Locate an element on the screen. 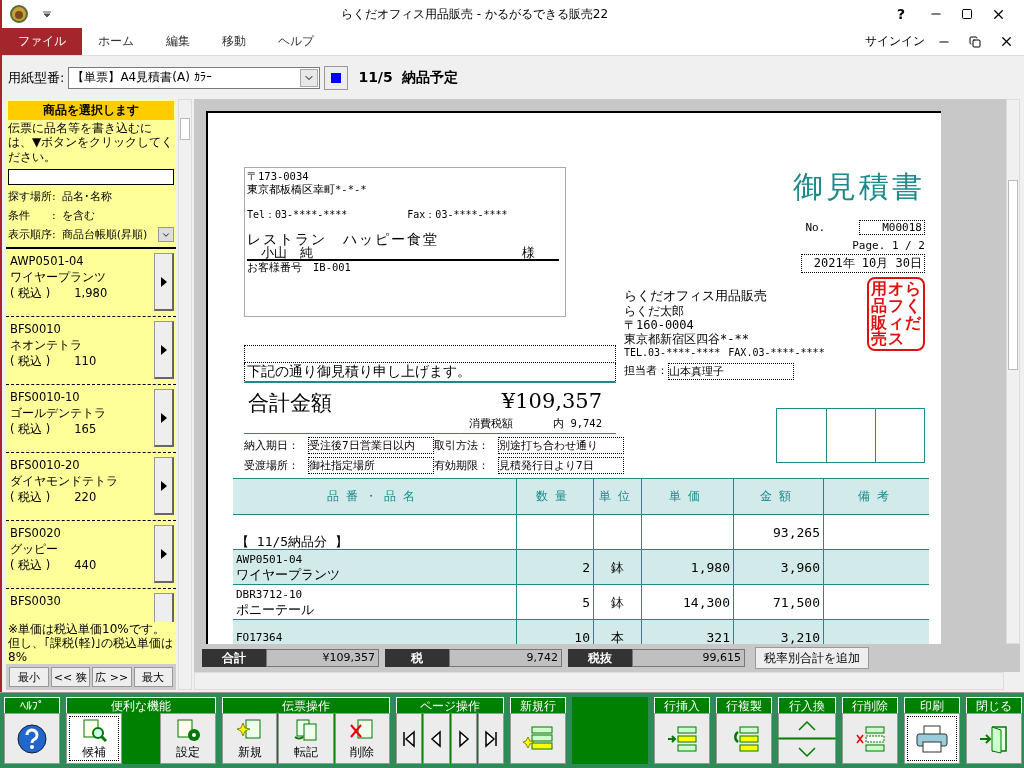 The width and height of the screenshot is (1024, 768). menu-tab: ファイル is located at coordinates (42, 41).